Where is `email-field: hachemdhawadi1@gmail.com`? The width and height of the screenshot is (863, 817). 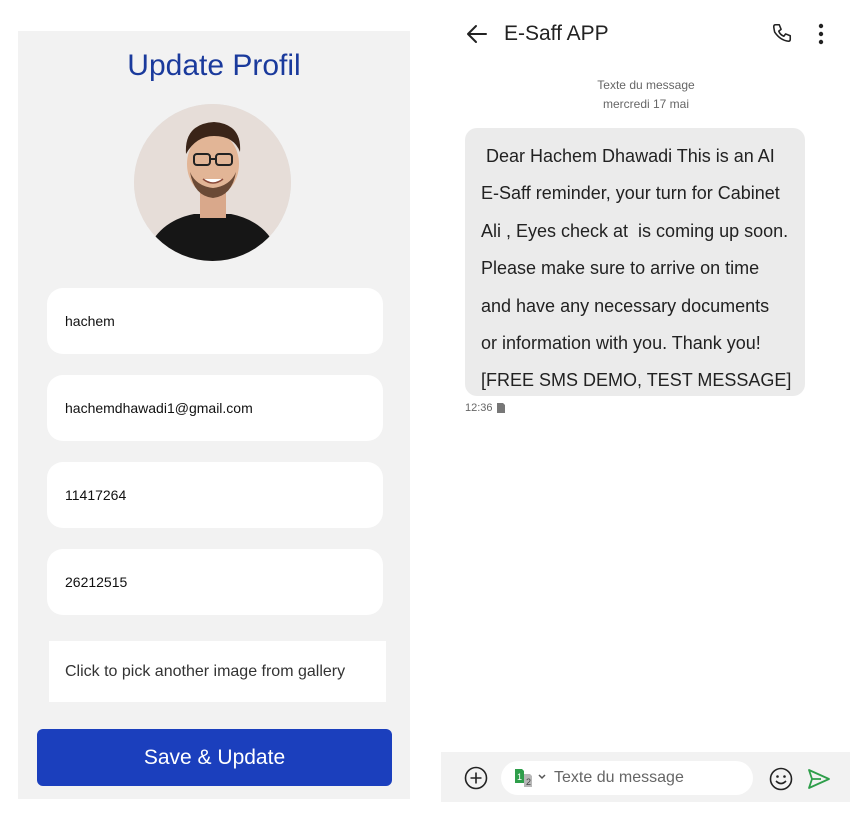
email-field: hachemdhawadi1@gmail.com is located at coordinates (215, 408).